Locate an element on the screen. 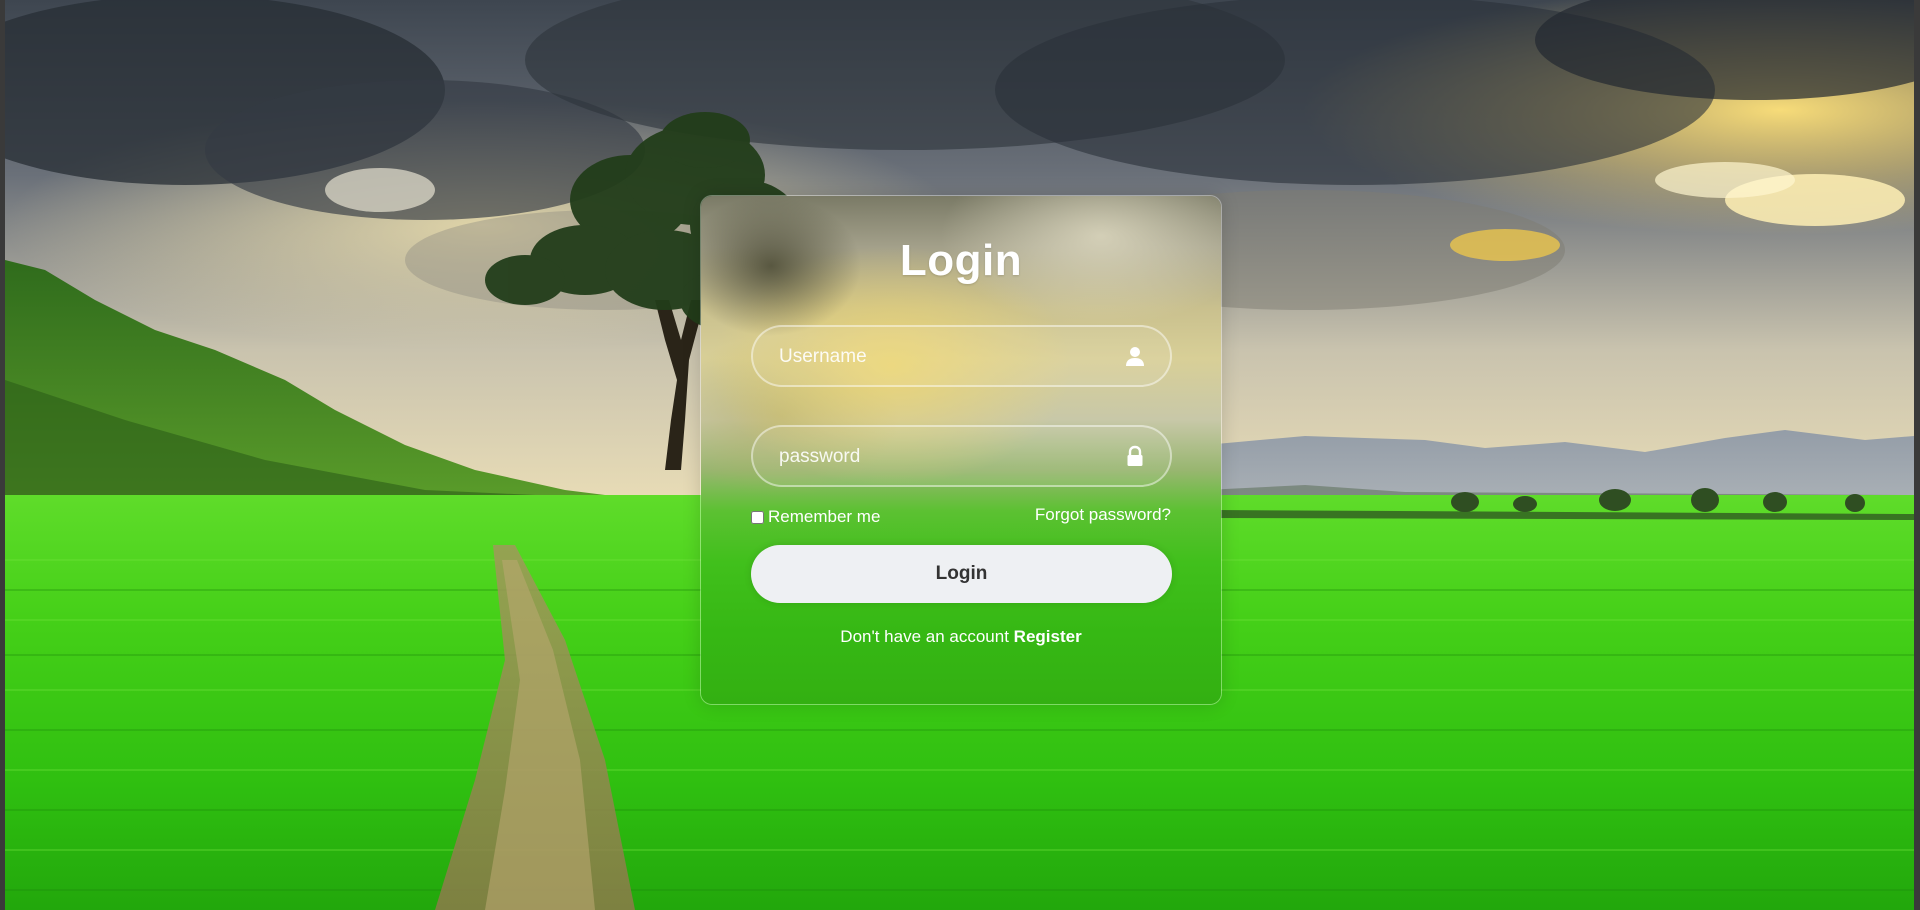  username-field is located at coordinates (961, 356).